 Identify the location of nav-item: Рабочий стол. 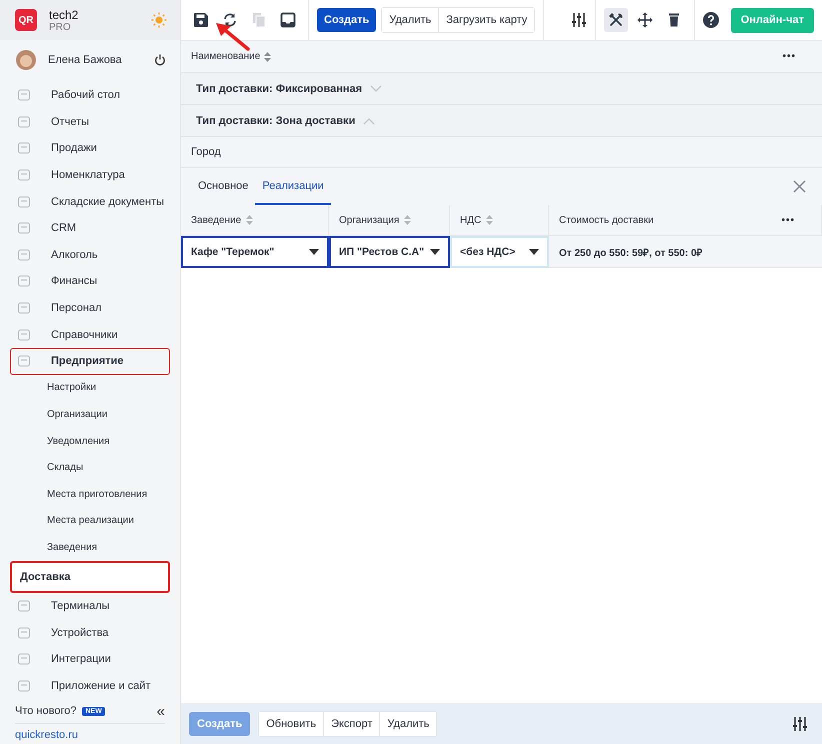
(90, 95).